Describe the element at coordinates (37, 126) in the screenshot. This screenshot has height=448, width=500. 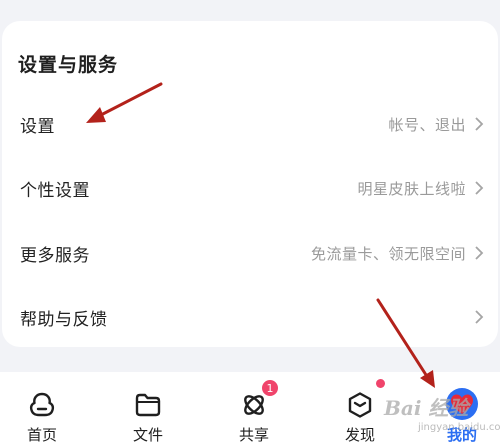
I see `row-label: 设置` at that location.